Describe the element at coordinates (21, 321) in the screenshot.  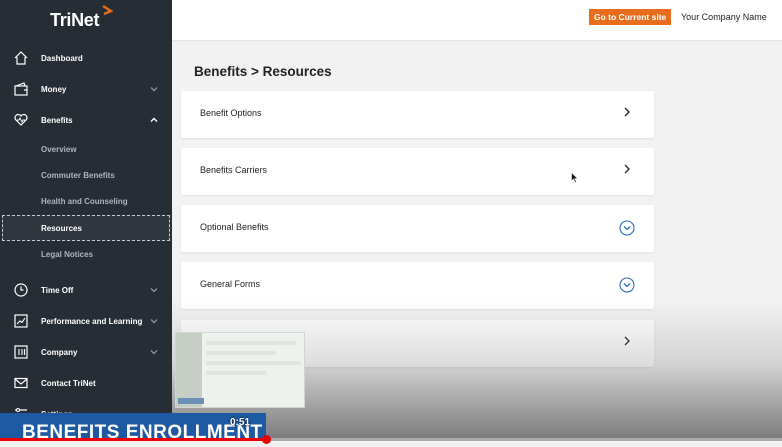
I see `chart-icon` at that location.